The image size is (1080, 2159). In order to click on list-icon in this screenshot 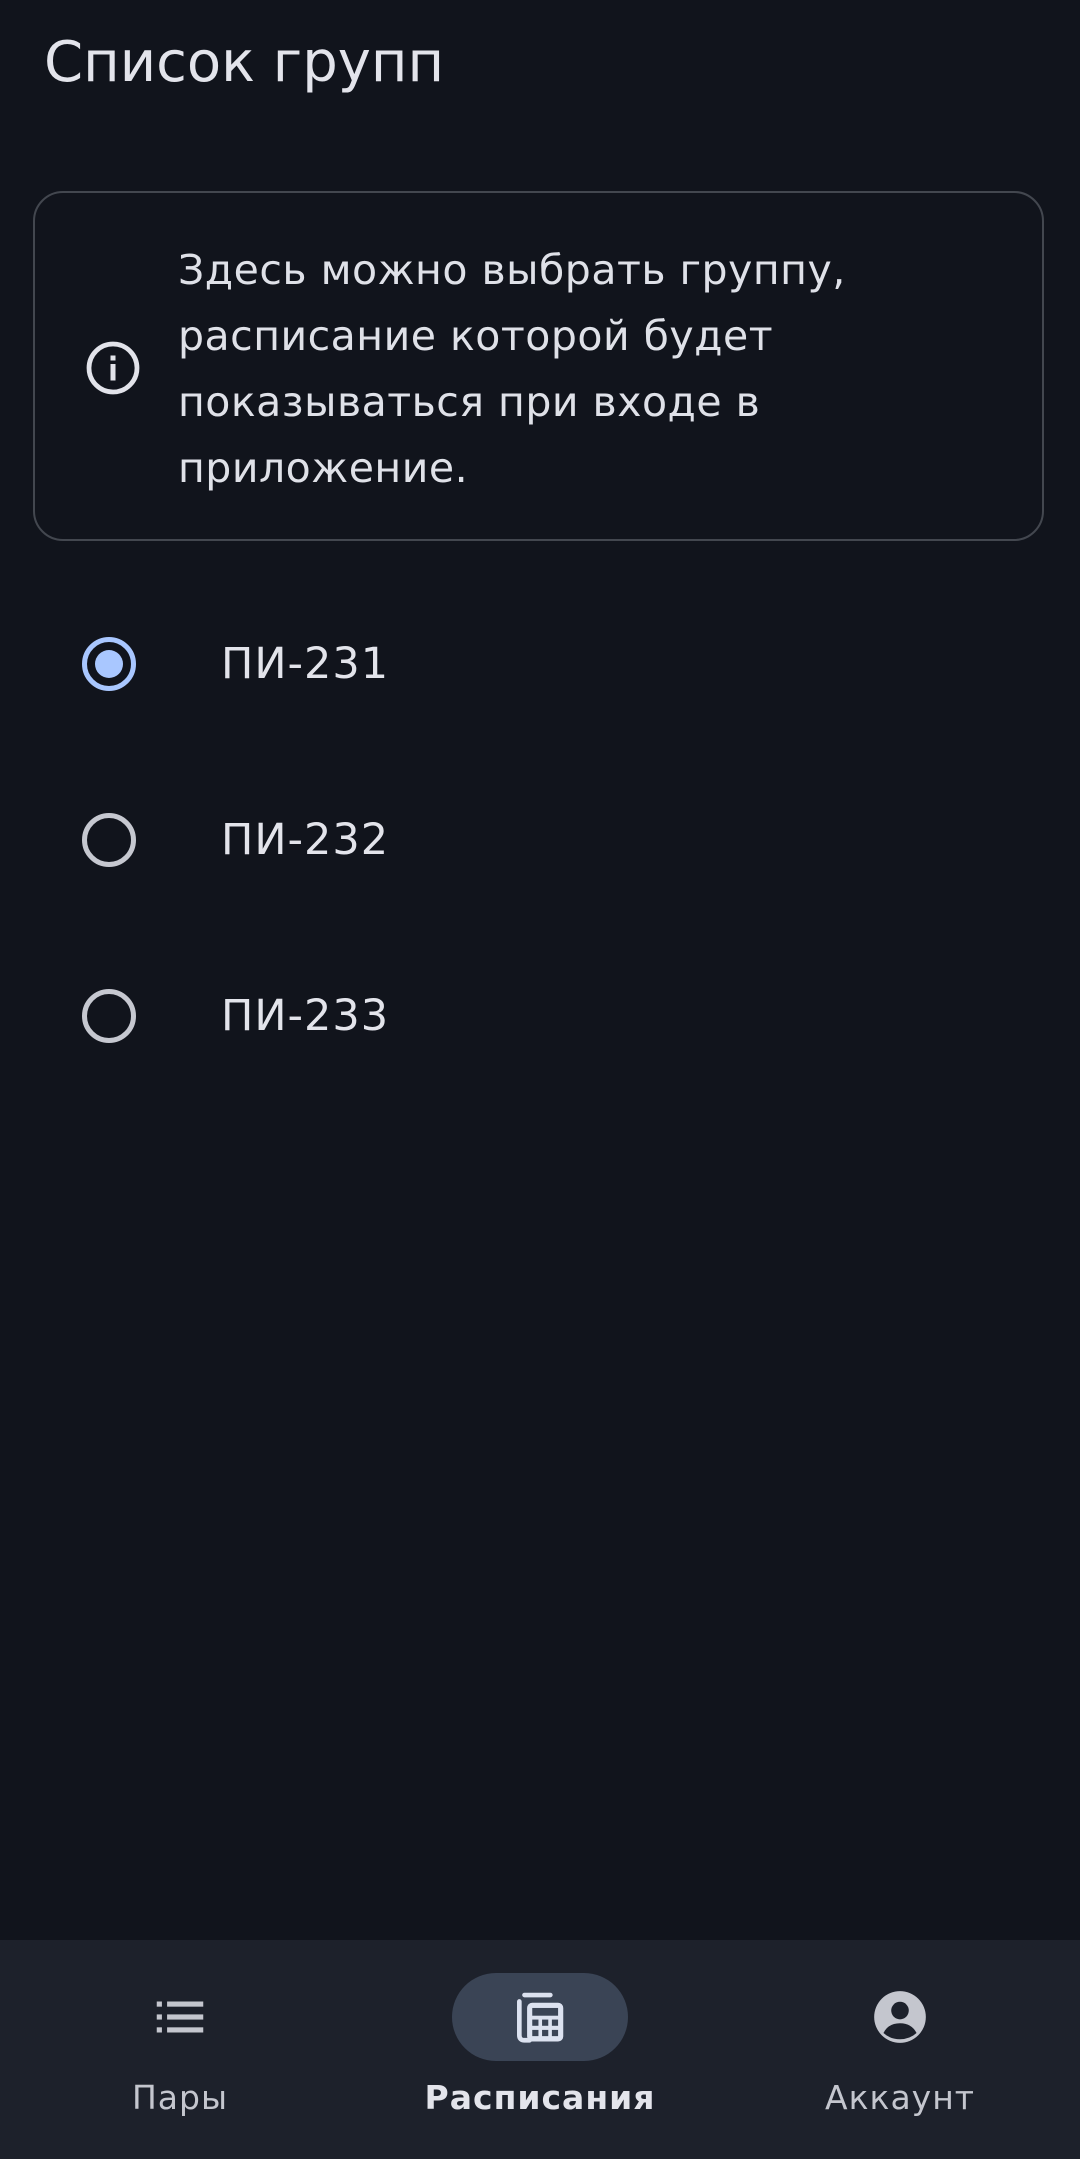, I will do `click(180, 2017)`.